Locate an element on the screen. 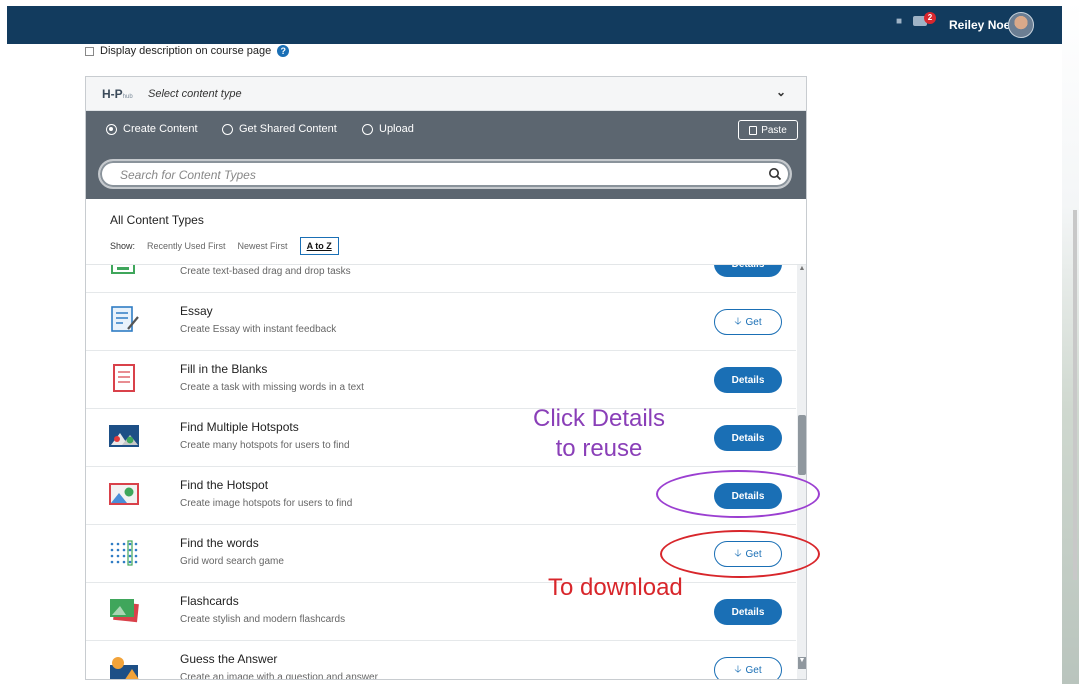  notification-badge: 2 is located at coordinates (930, 18).